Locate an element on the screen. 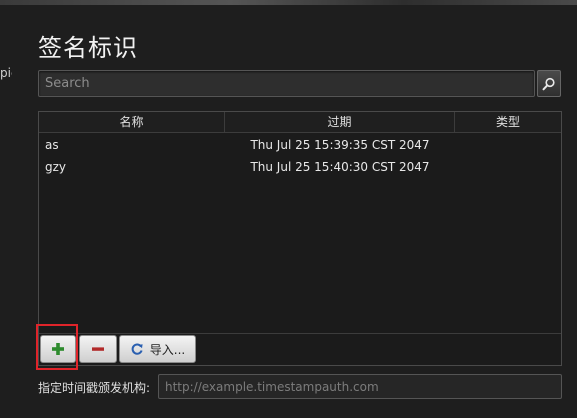 This screenshot has width=577, height=418. refresh-icon is located at coordinates (137, 349).